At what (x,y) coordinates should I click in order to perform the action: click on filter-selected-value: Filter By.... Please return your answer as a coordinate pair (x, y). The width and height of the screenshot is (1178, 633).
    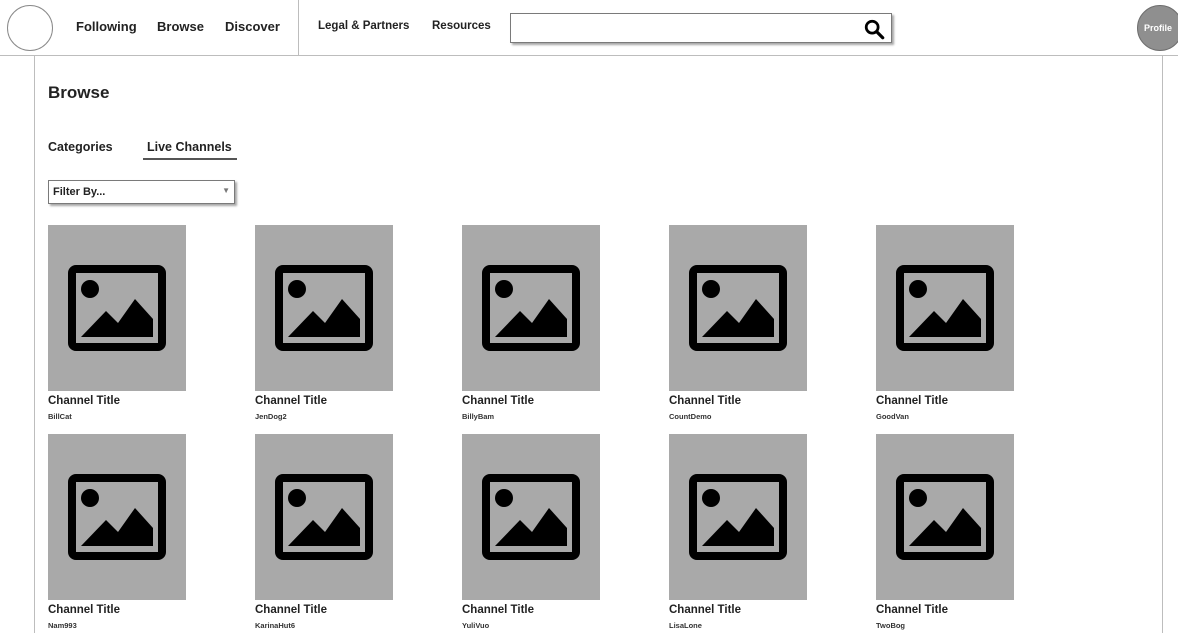
    Looking at the image, I should click on (79, 192).